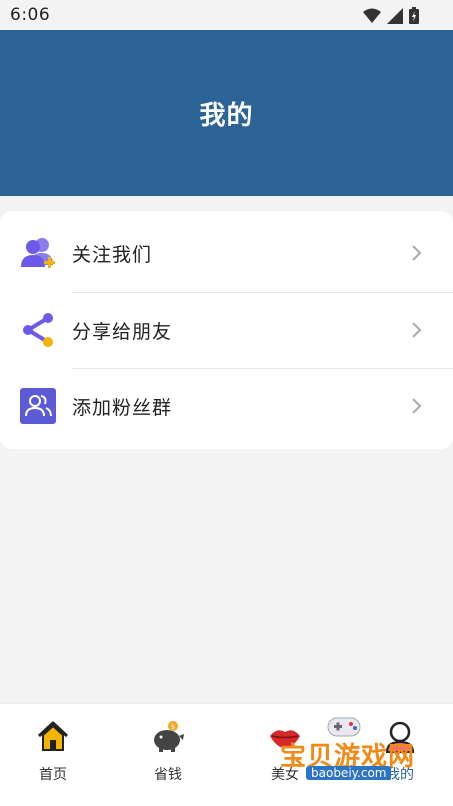 This screenshot has width=453, height=806. I want to click on nav-label: 省钱, so click(168, 775).